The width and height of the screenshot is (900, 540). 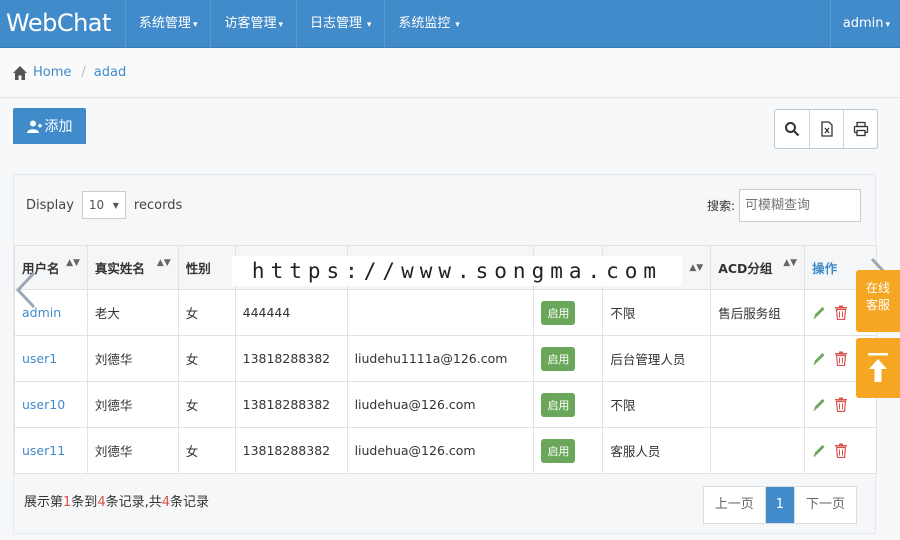 I want to click on page-size-control: Display 10 ▼ records, so click(x=104, y=205).